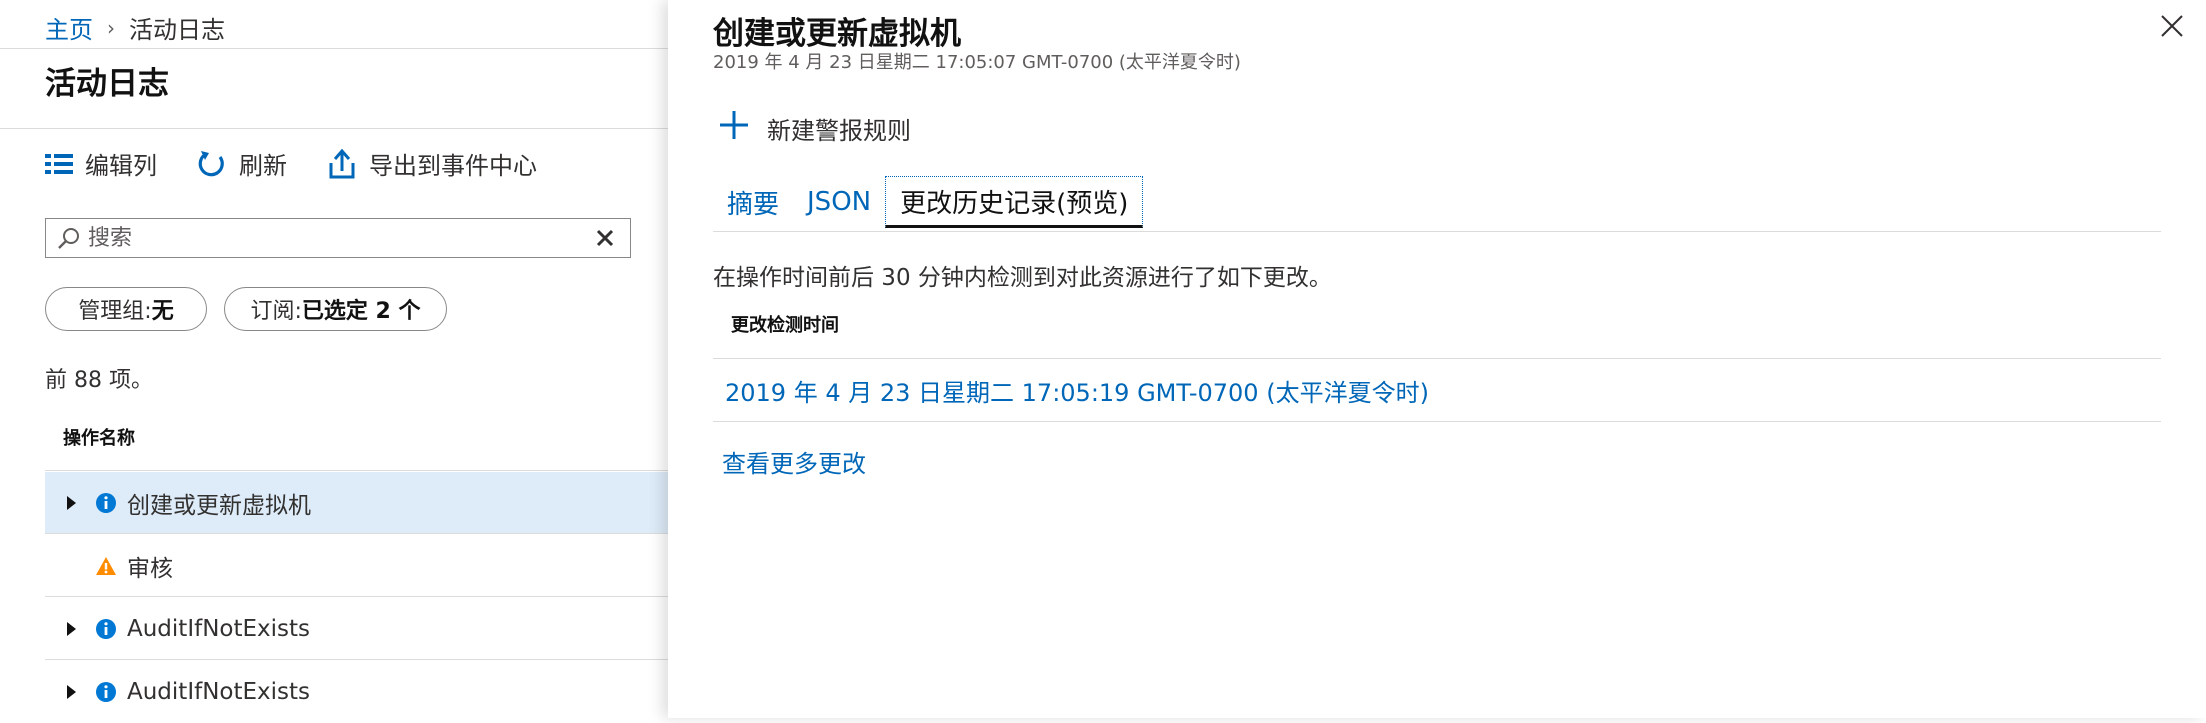 Image resolution: width=2206 pixels, height=723 pixels. Describe the element at coordinates (162, 311) in the screenshot. I see `management-group-filter-value: 无` at that location.